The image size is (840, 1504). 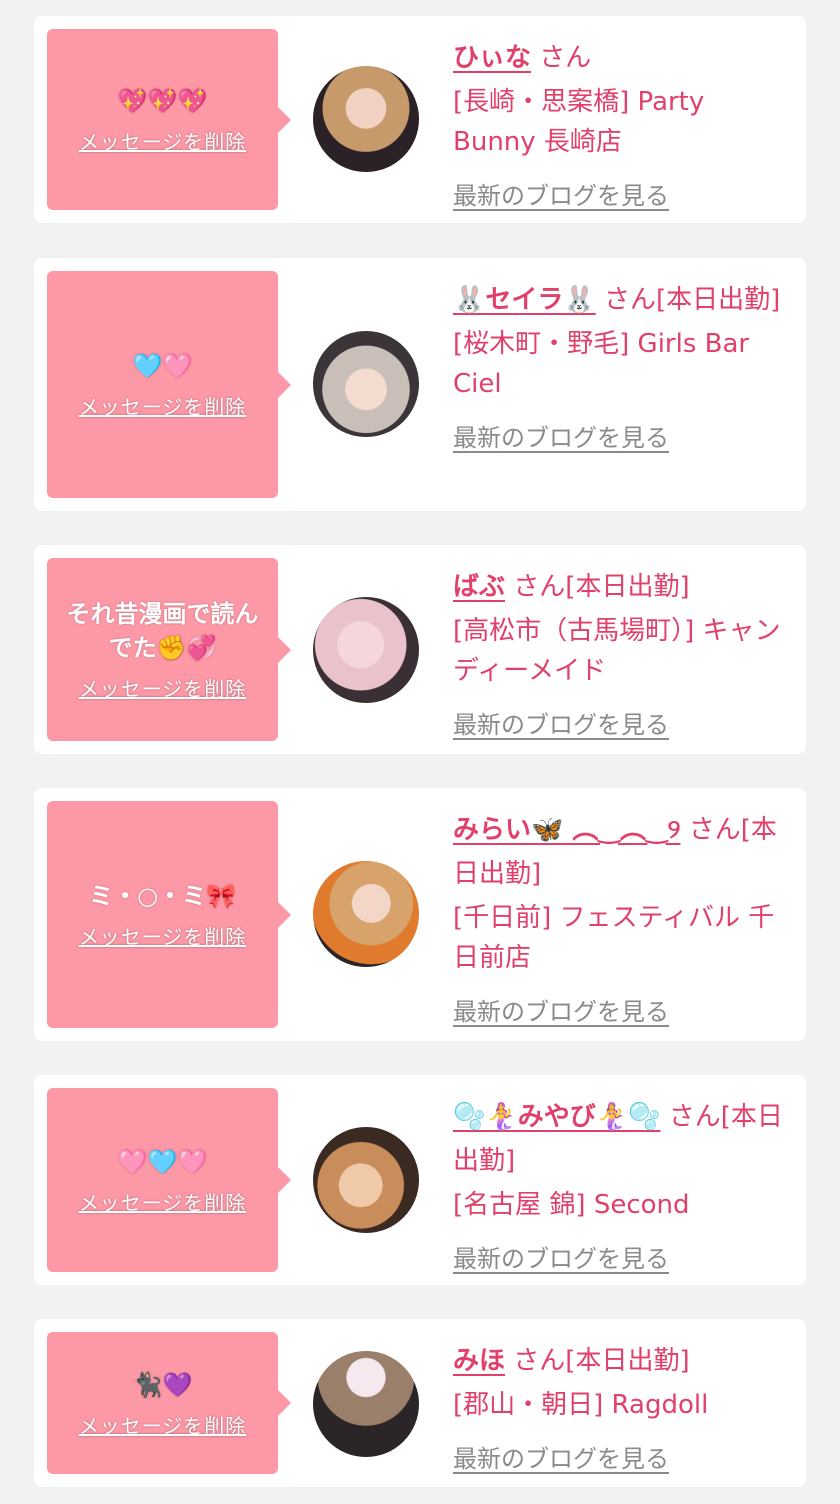 I want to click on profile-name-link: 🫧🧜‍♀️みやび🧜‍♀️🫧, so click(x=557, y=1117).